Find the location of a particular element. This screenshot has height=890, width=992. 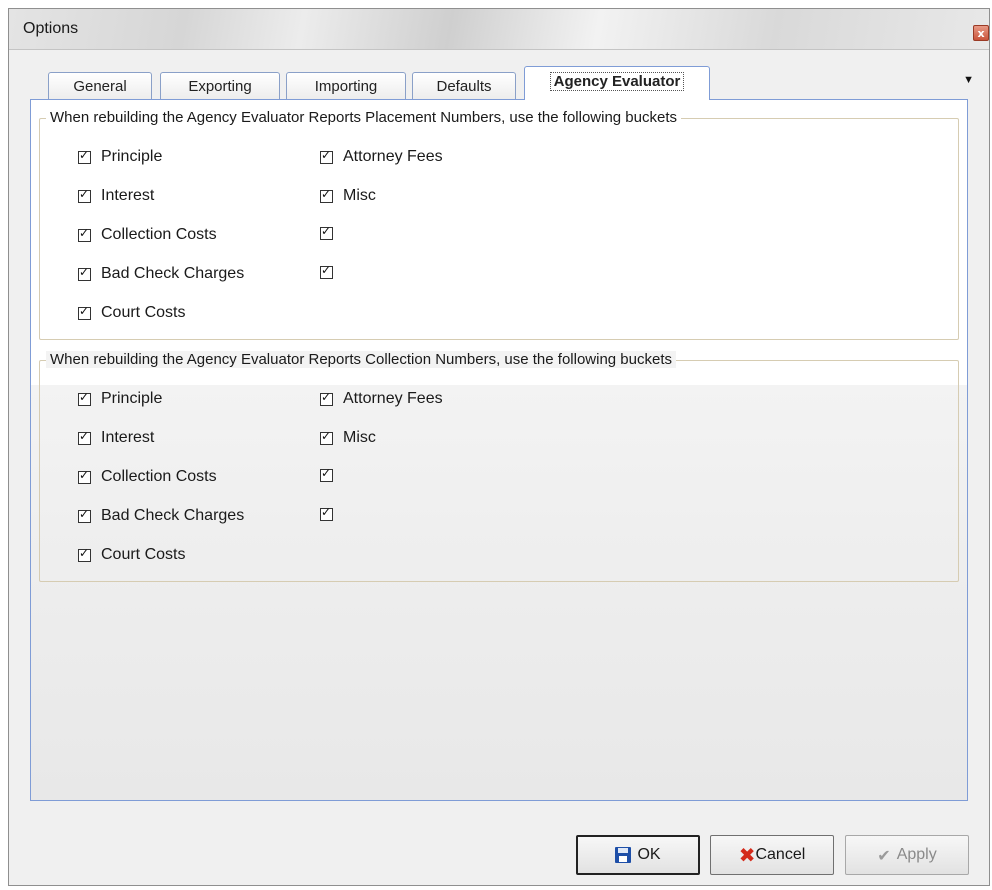

collection-attorney-fees-checkbox: Attorney Fees is located at coordinates (381, 399).